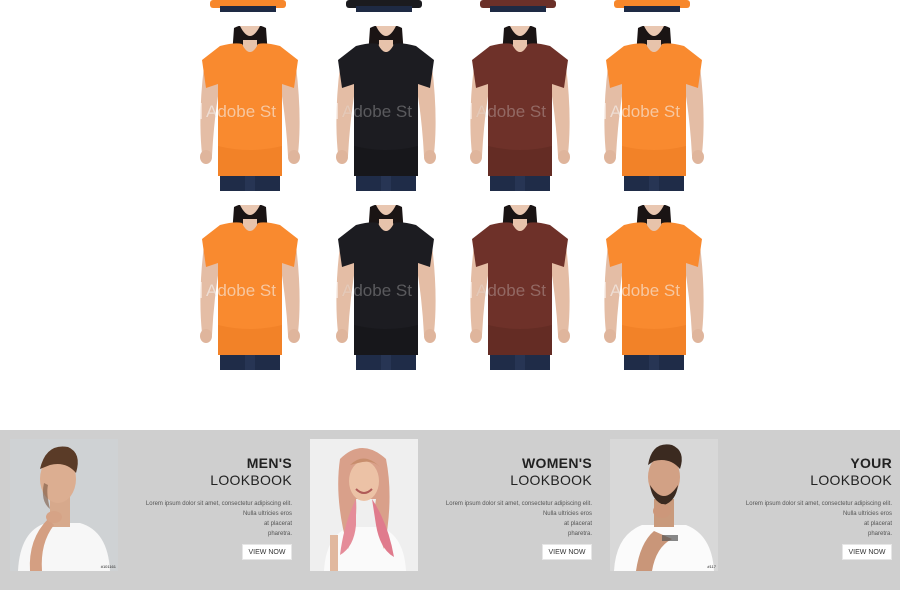 The image size is (900, 600). Describe the element at coordinates (711, 566) in the screenshot. I see `image-tag: #117` at that location.